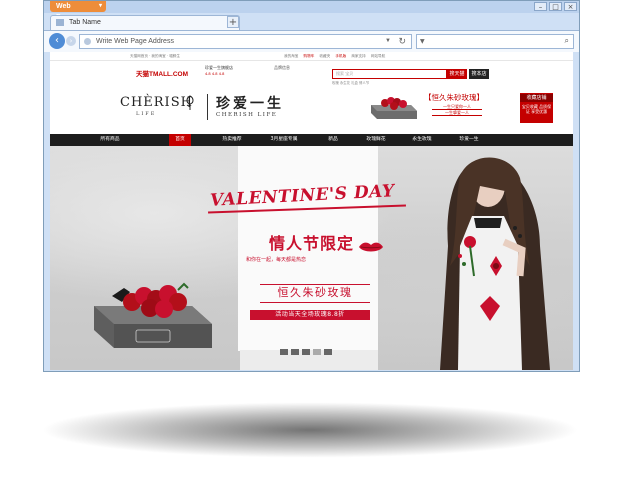  What do you see at coordinates (60, 22) in the screenshot?
I see `page-icon` at bounding box center [60, 22].